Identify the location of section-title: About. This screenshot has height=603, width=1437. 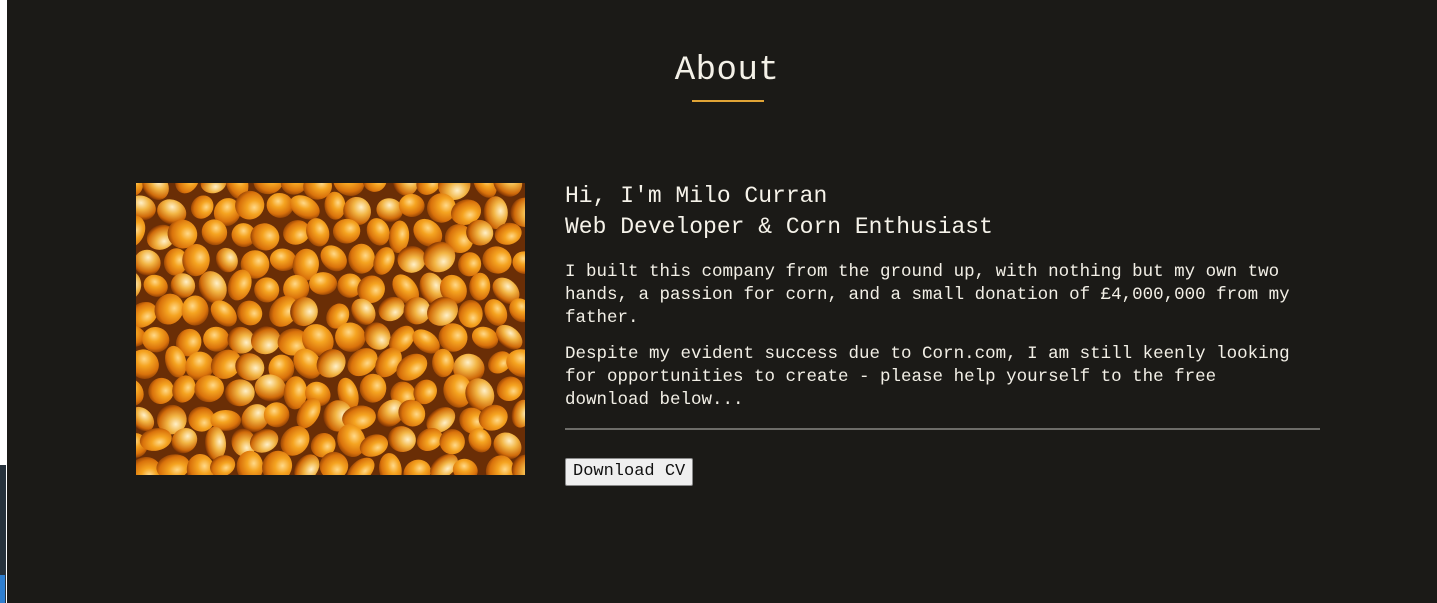
(727, 71).